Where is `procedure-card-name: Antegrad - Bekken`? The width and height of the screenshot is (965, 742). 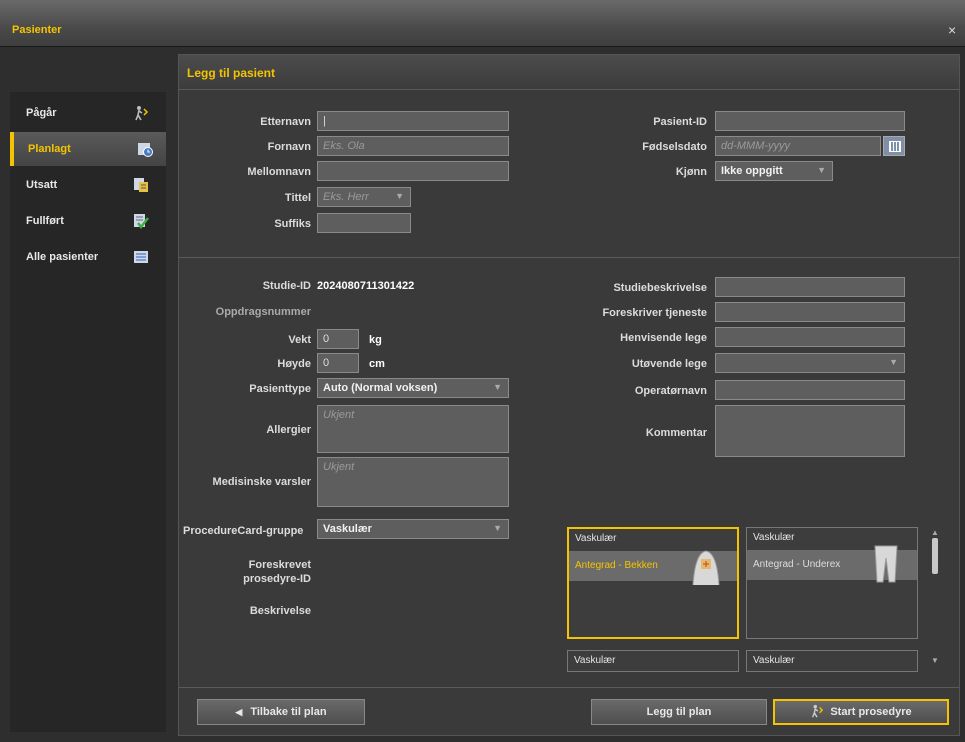 procedure-card-name: Antegrad - Bekken is located at coordinates (616, 565).